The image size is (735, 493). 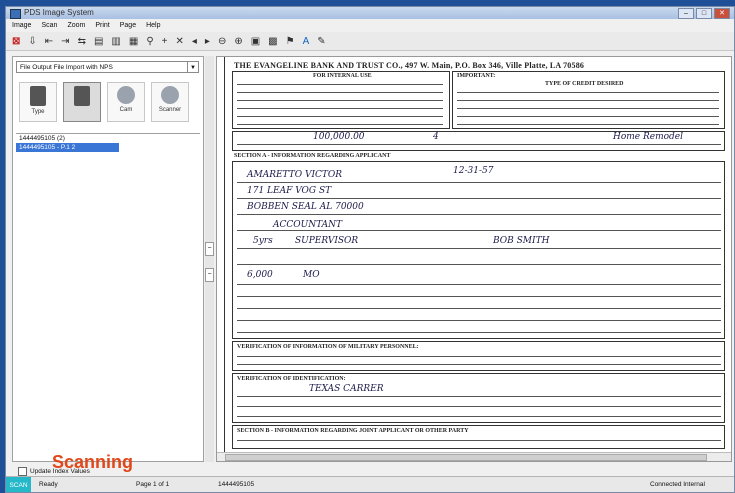 What do you see at coordinates (209, 249) in the screenshot?
I see `page-up-icon: −` at bounding box center [209, 249].